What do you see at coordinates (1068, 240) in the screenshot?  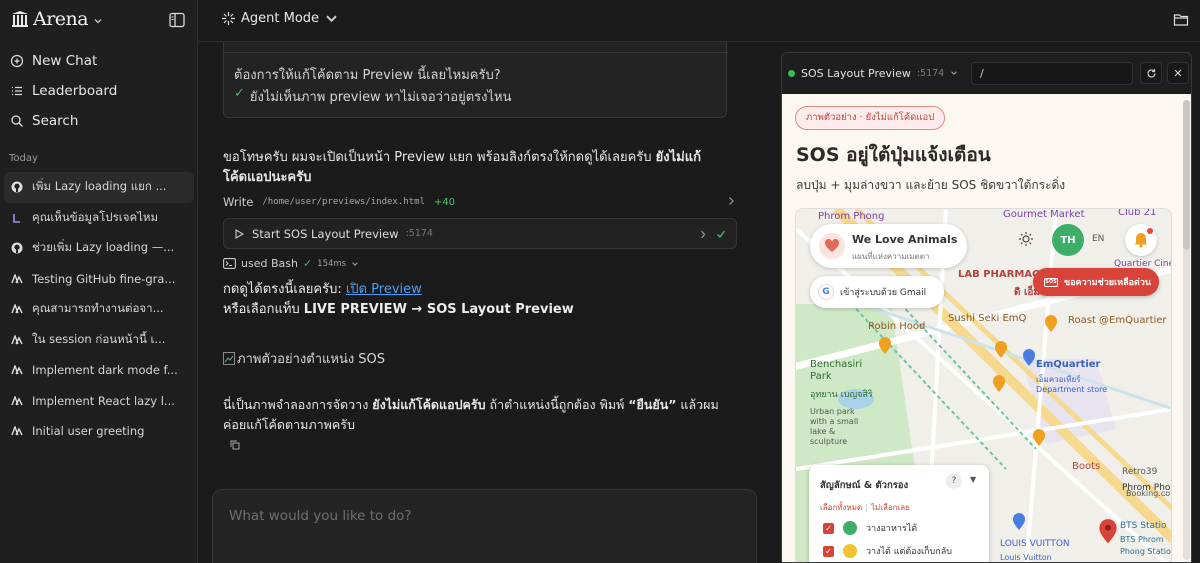 I see `user-avatar: TH` at bounding box center [1068, 240].